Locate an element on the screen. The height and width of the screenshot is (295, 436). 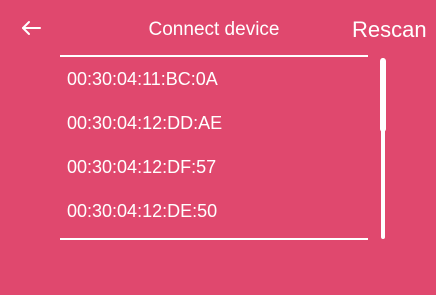
list-scrollbar is located at coordinates (383, 148).